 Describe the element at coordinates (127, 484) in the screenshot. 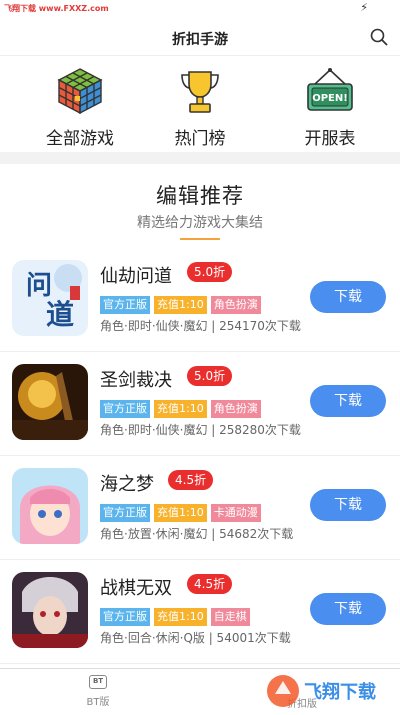

I see `game-name: 海之梦` at that location.